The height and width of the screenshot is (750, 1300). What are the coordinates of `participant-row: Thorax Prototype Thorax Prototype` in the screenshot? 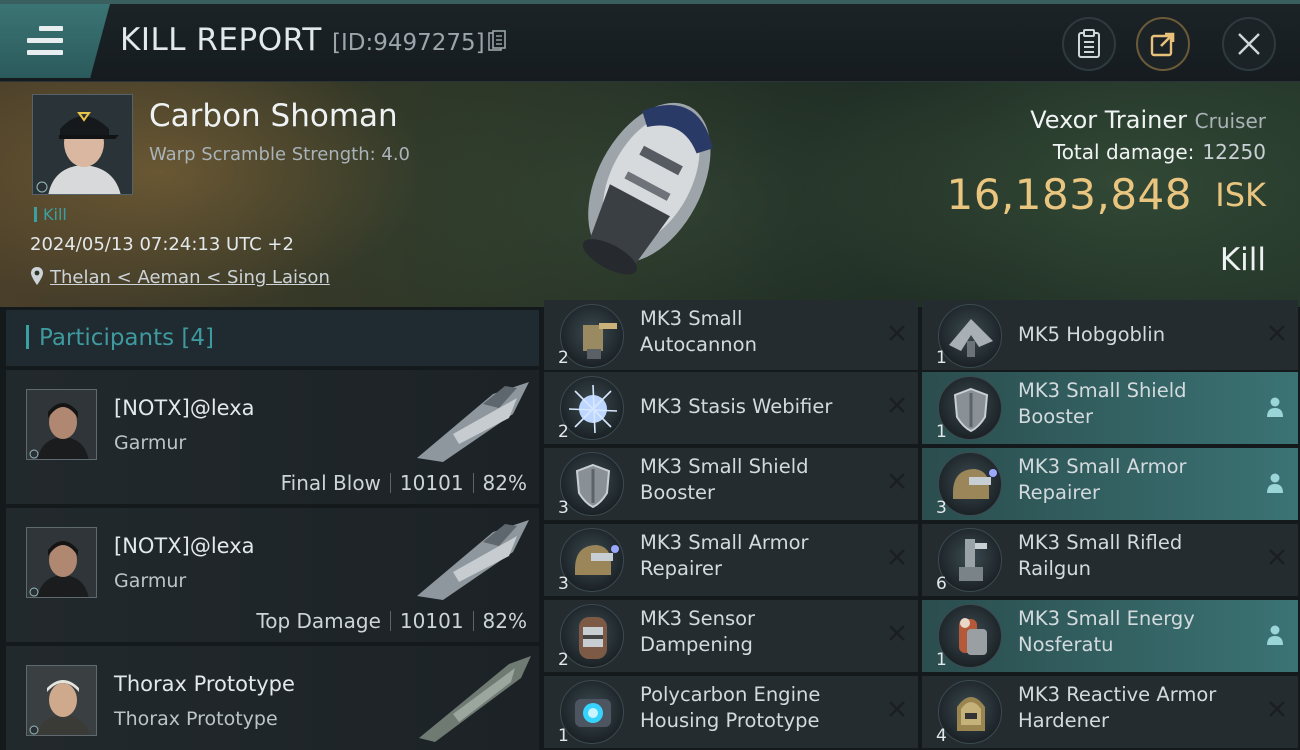 It's located at (272, 698).